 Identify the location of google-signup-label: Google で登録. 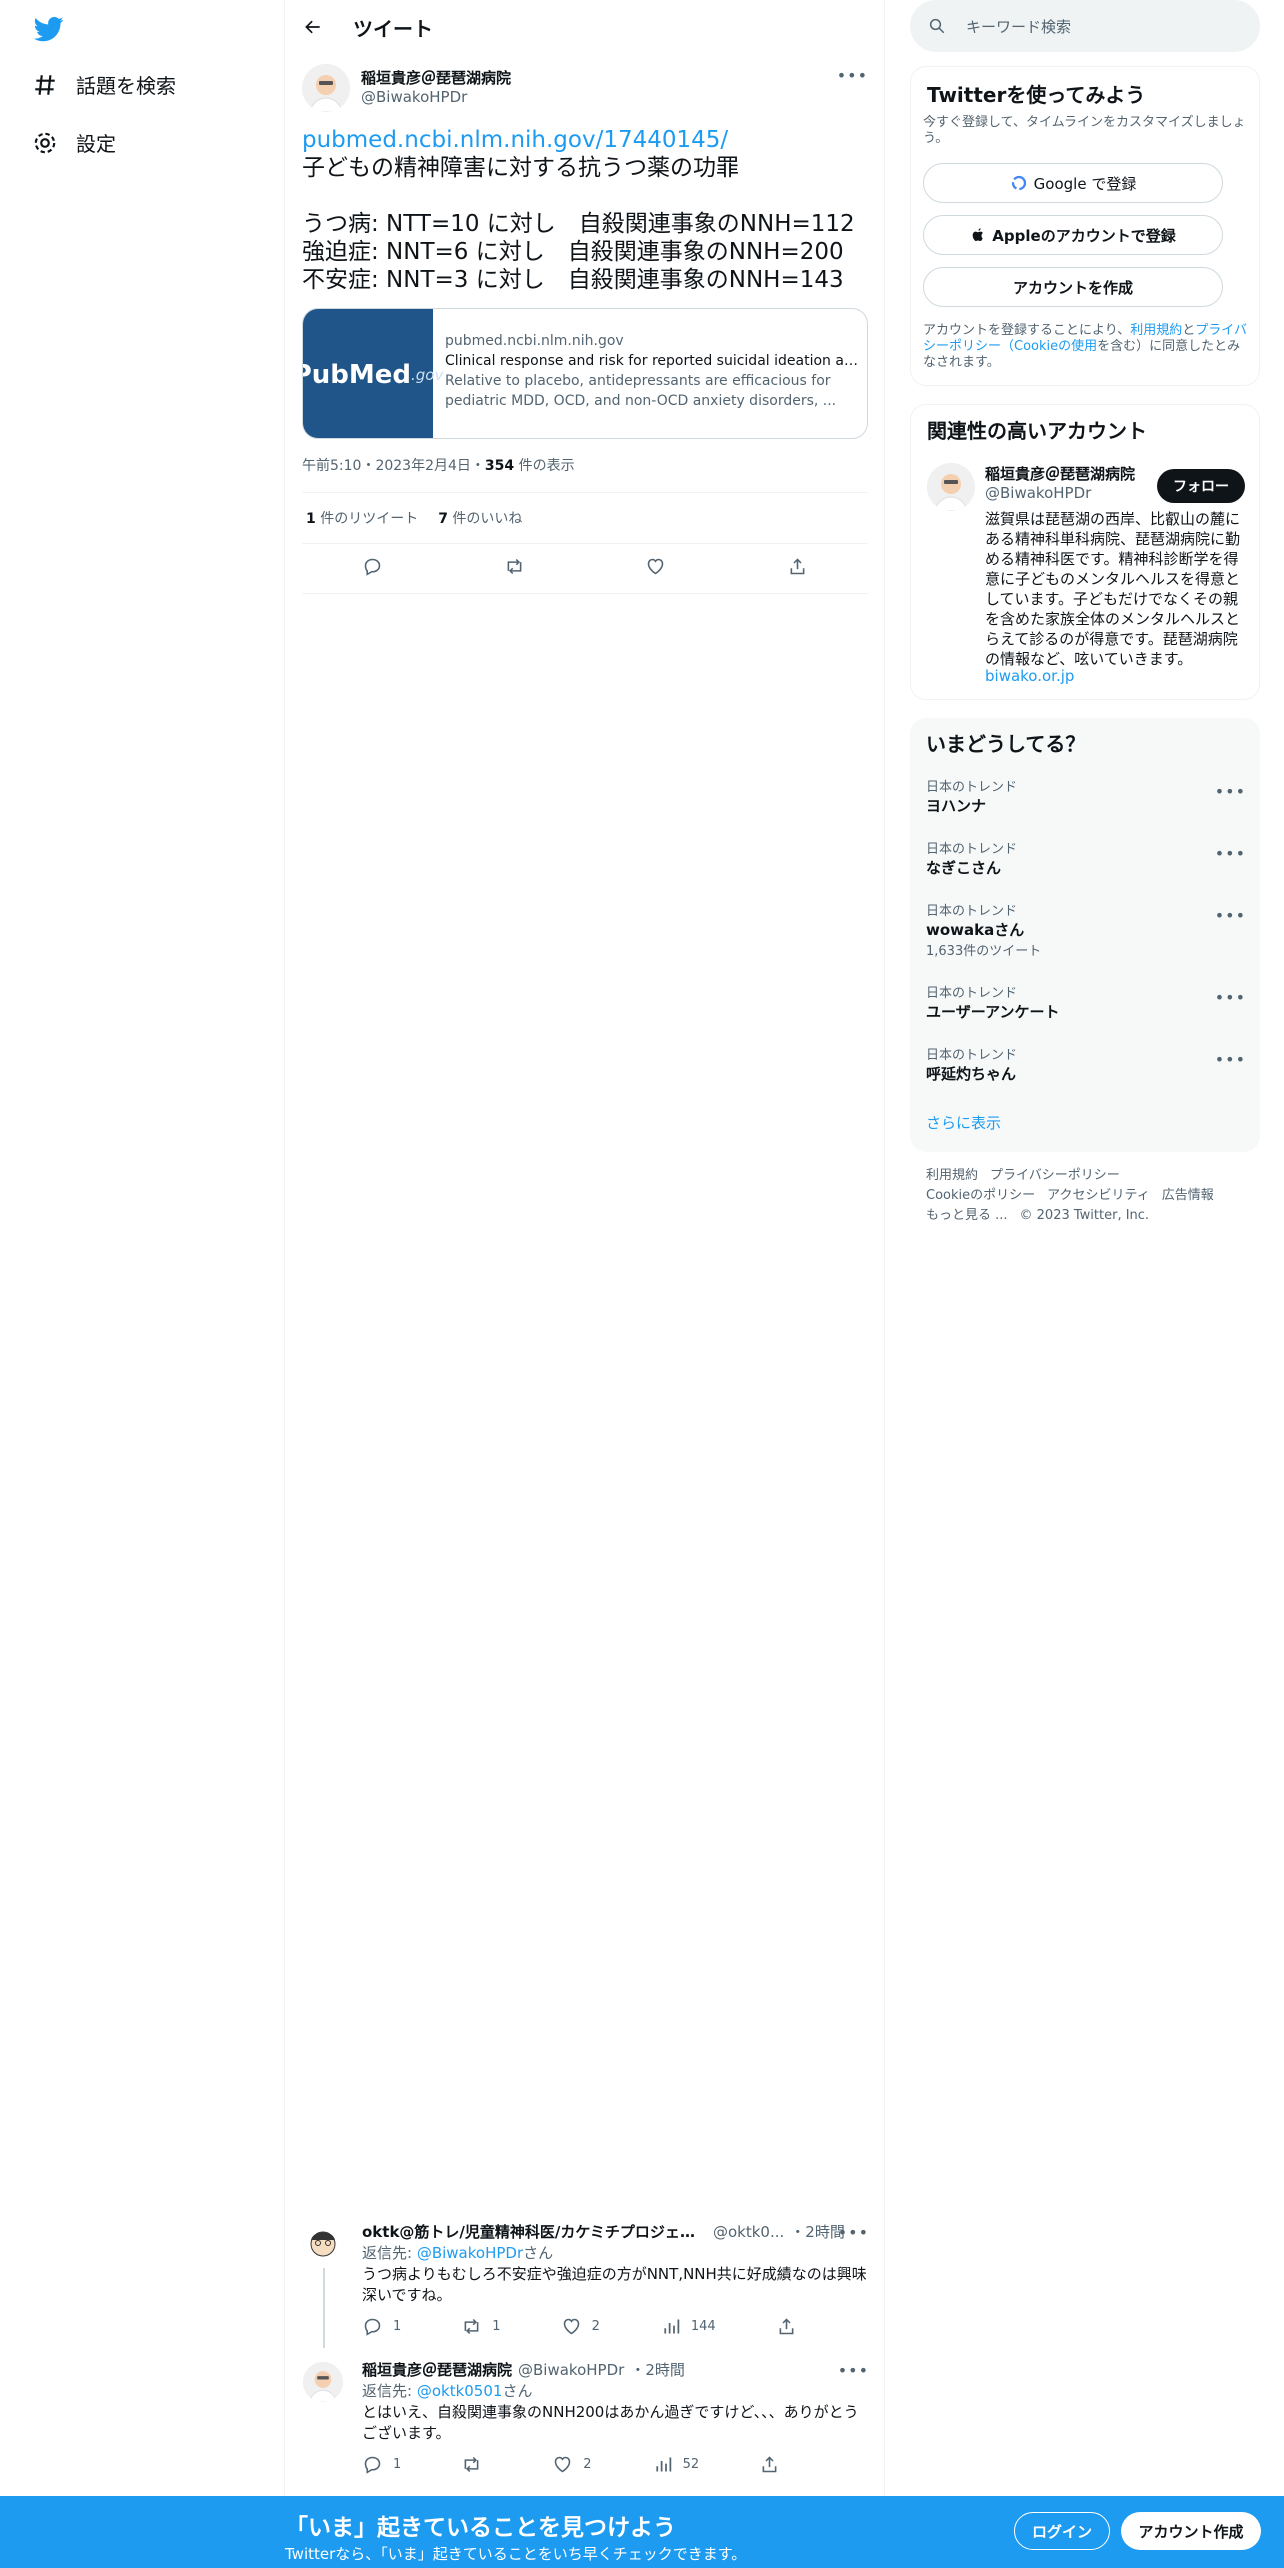
(1085, 183).